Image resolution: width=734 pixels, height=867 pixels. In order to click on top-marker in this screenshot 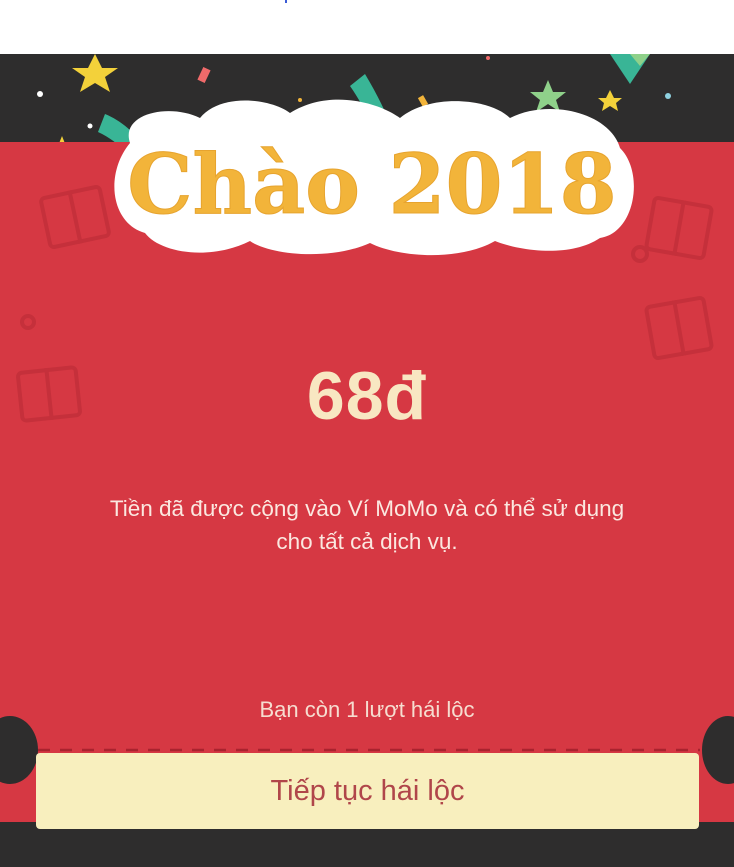, I will do `click(286, 1)`.